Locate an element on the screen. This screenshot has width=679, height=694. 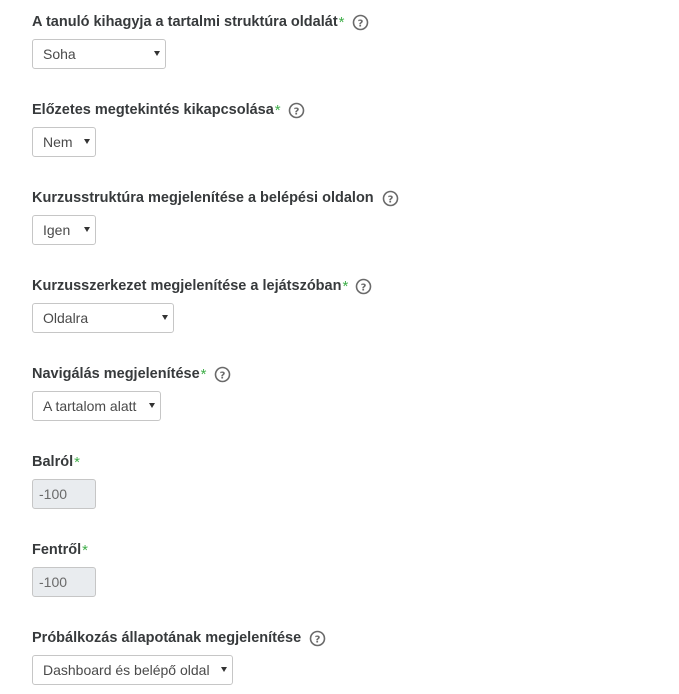
navigation-display-select: A tartalom alatt is located at coordinates (96, 406).